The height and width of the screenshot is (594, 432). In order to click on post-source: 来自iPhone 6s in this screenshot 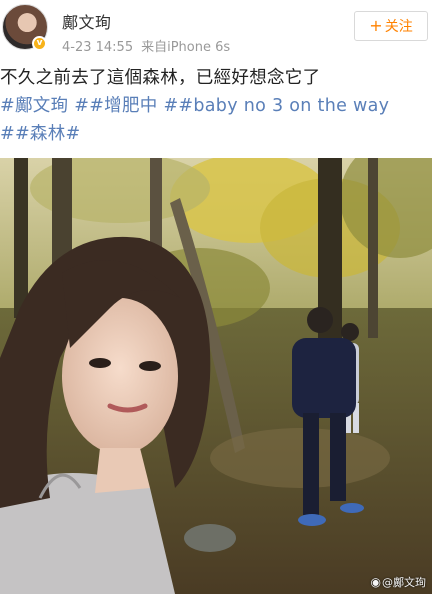, I will do `click(186, 47)`.